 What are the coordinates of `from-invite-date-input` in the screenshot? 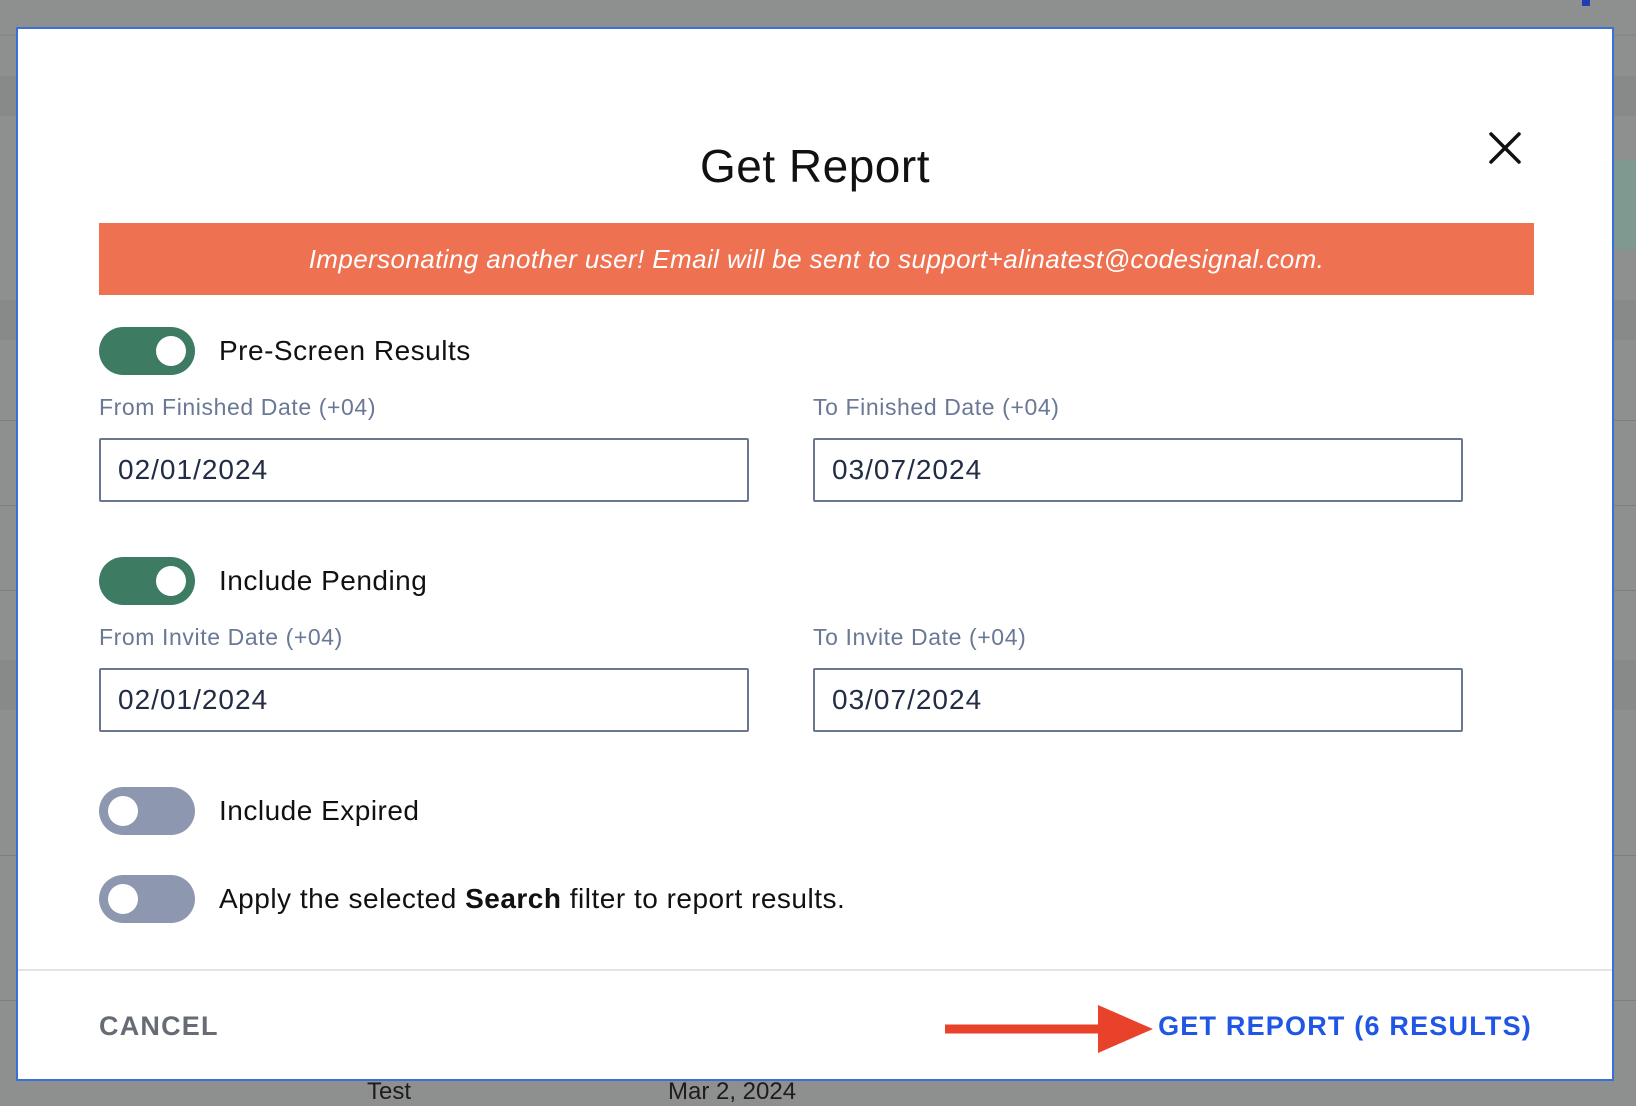 It's located at (424, 700).